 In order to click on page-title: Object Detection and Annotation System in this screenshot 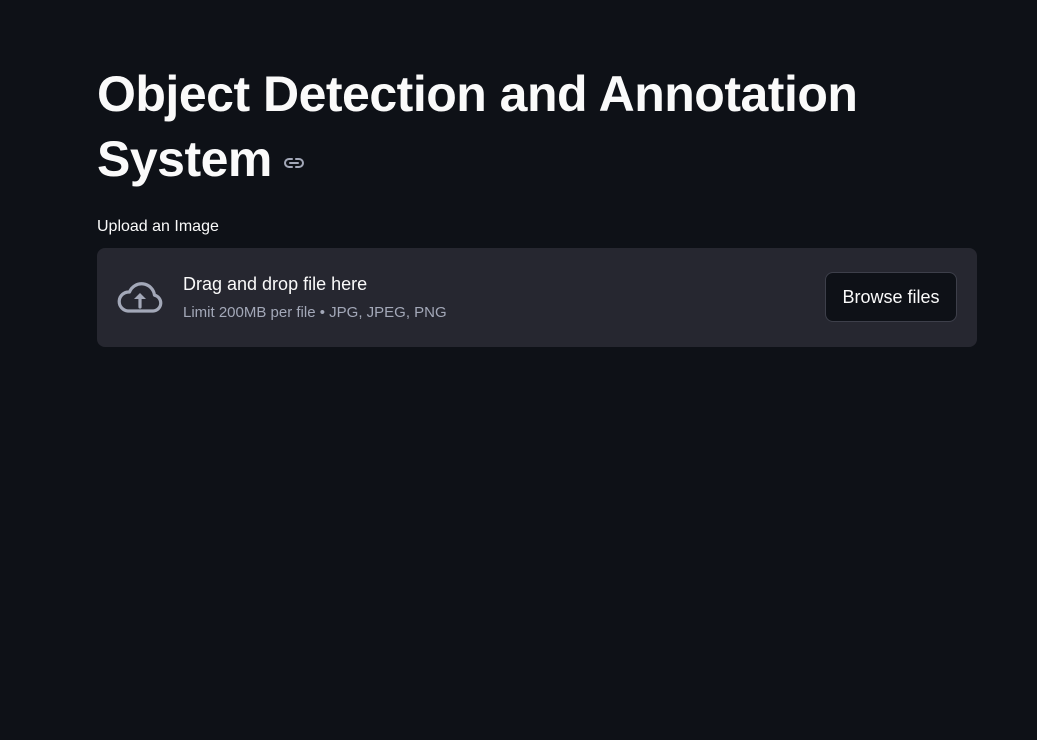, I will do `click(527, 128)`.